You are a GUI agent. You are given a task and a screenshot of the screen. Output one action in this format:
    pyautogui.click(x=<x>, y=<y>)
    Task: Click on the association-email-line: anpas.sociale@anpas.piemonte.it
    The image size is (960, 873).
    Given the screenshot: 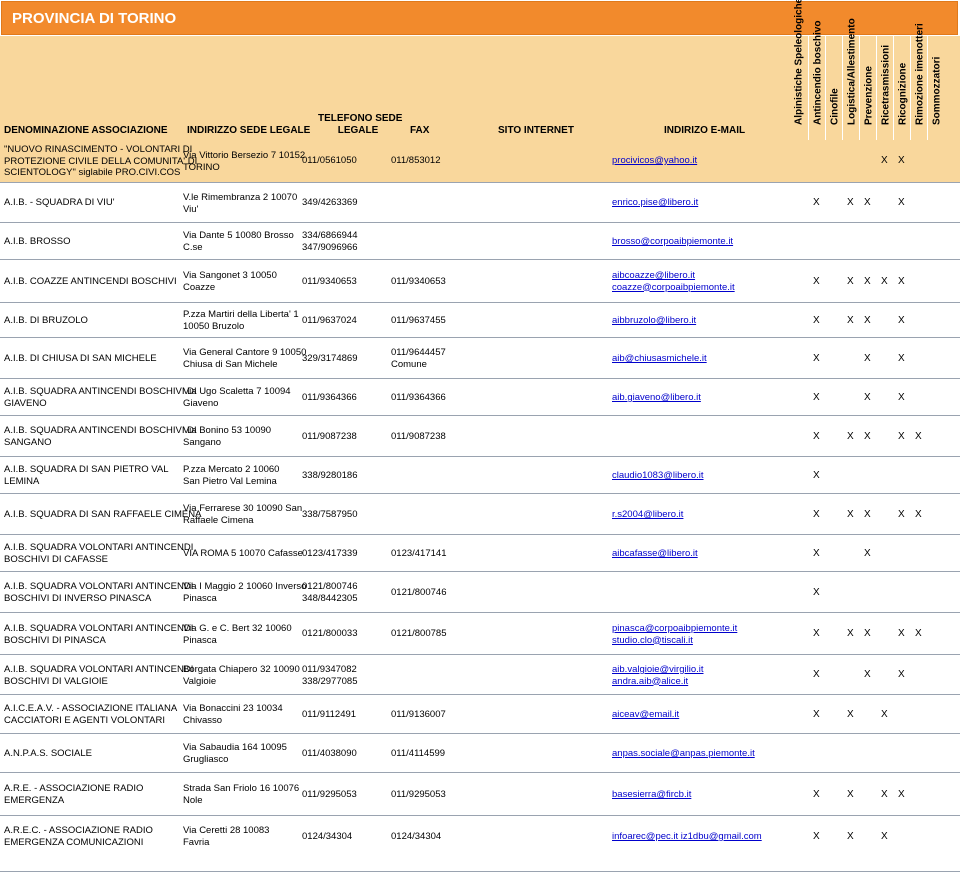 What is the action you would take?
    pyautogui.click(x=683, y=754)
    